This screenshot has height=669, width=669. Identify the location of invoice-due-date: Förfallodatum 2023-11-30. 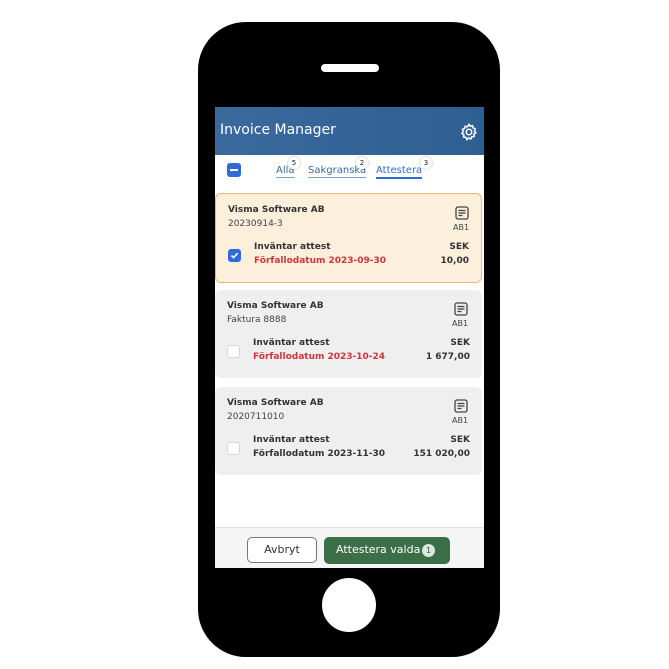
(319, 454).